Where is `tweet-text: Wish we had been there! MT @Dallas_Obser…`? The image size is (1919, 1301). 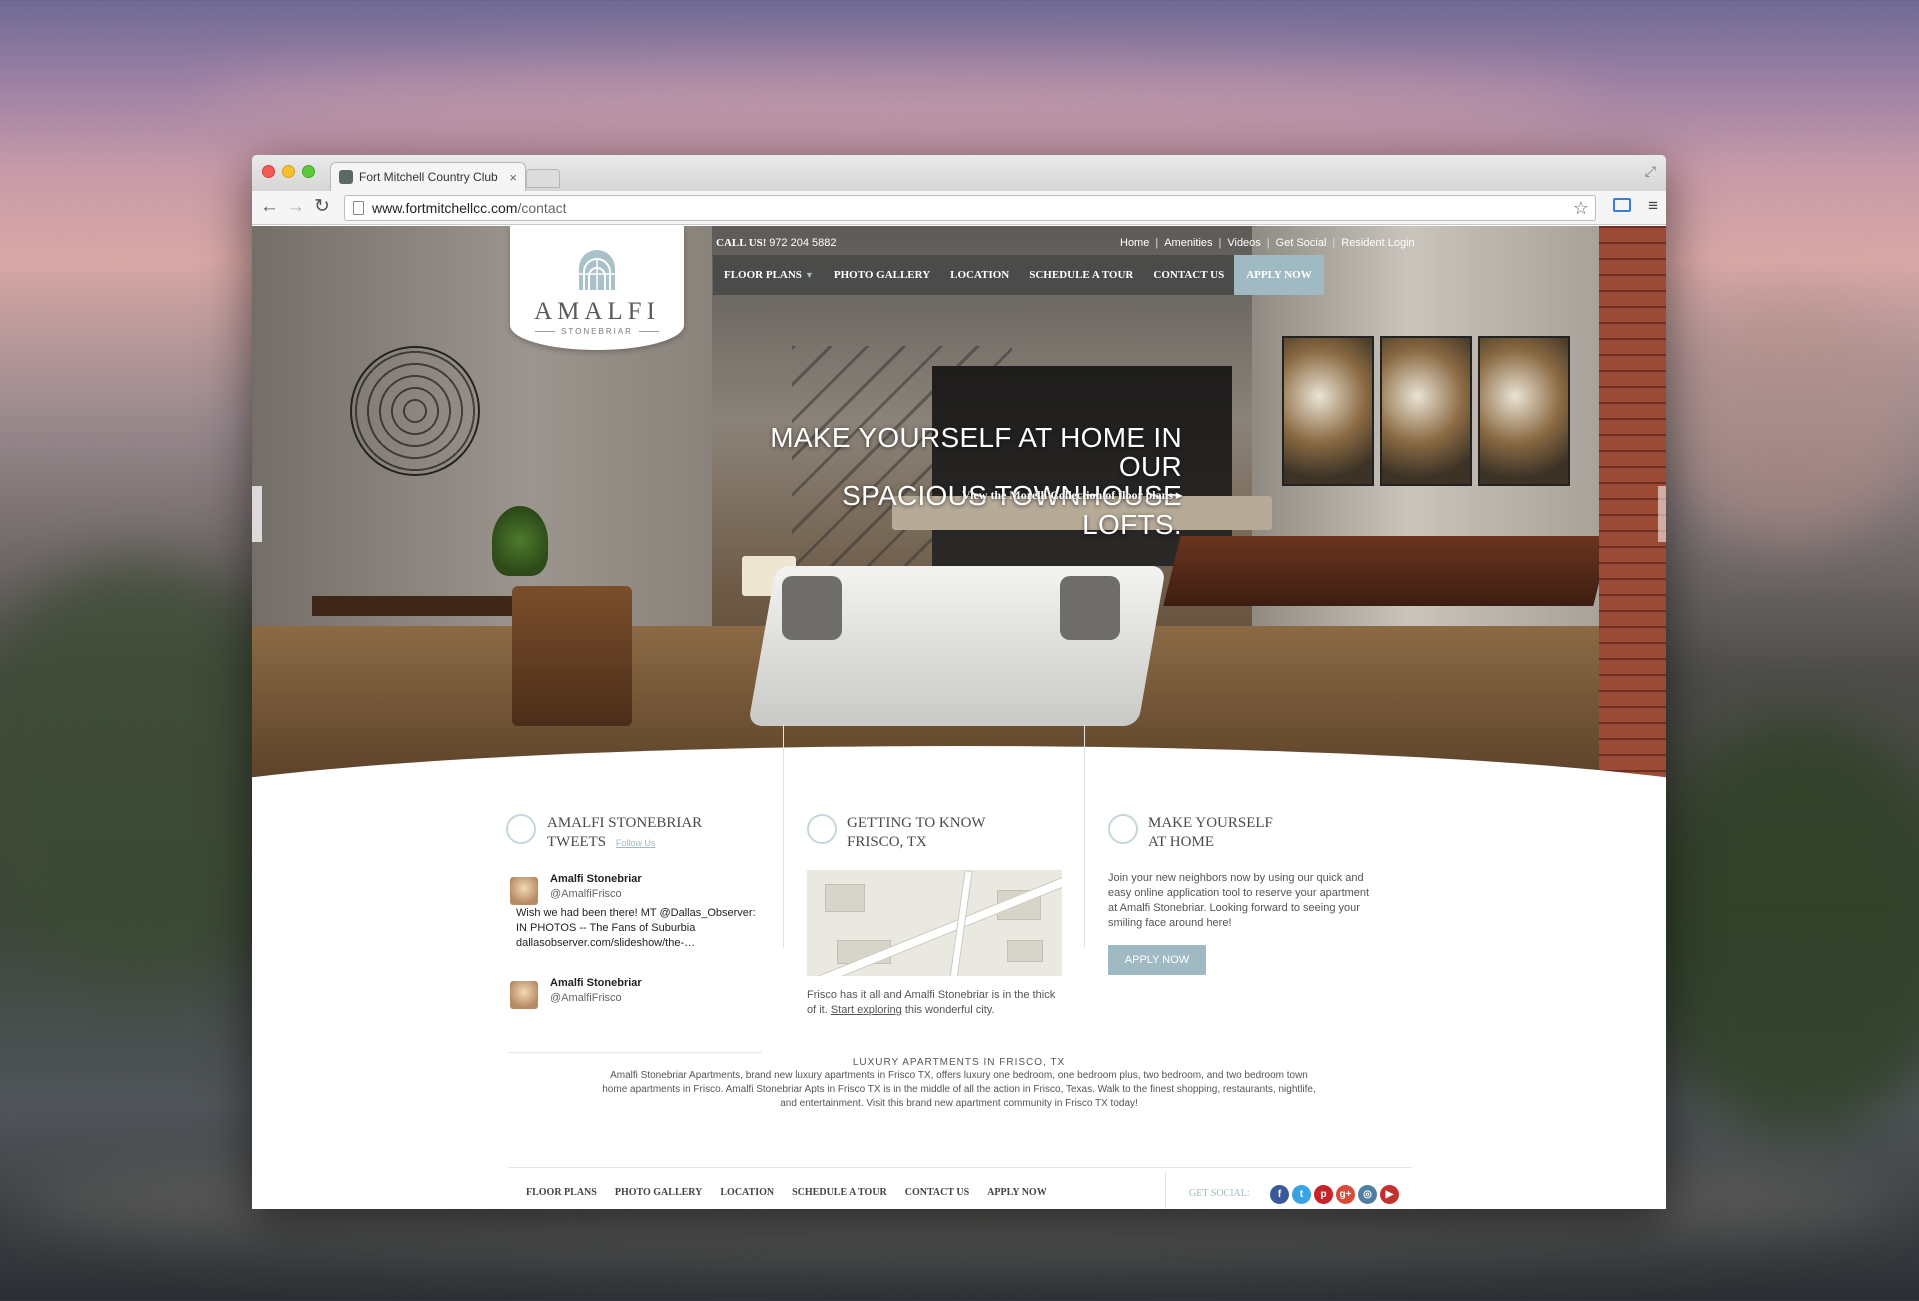
tweet-text: Wish we had been there! MT @Dallas_Obser… is located at coordinates (636, 928).